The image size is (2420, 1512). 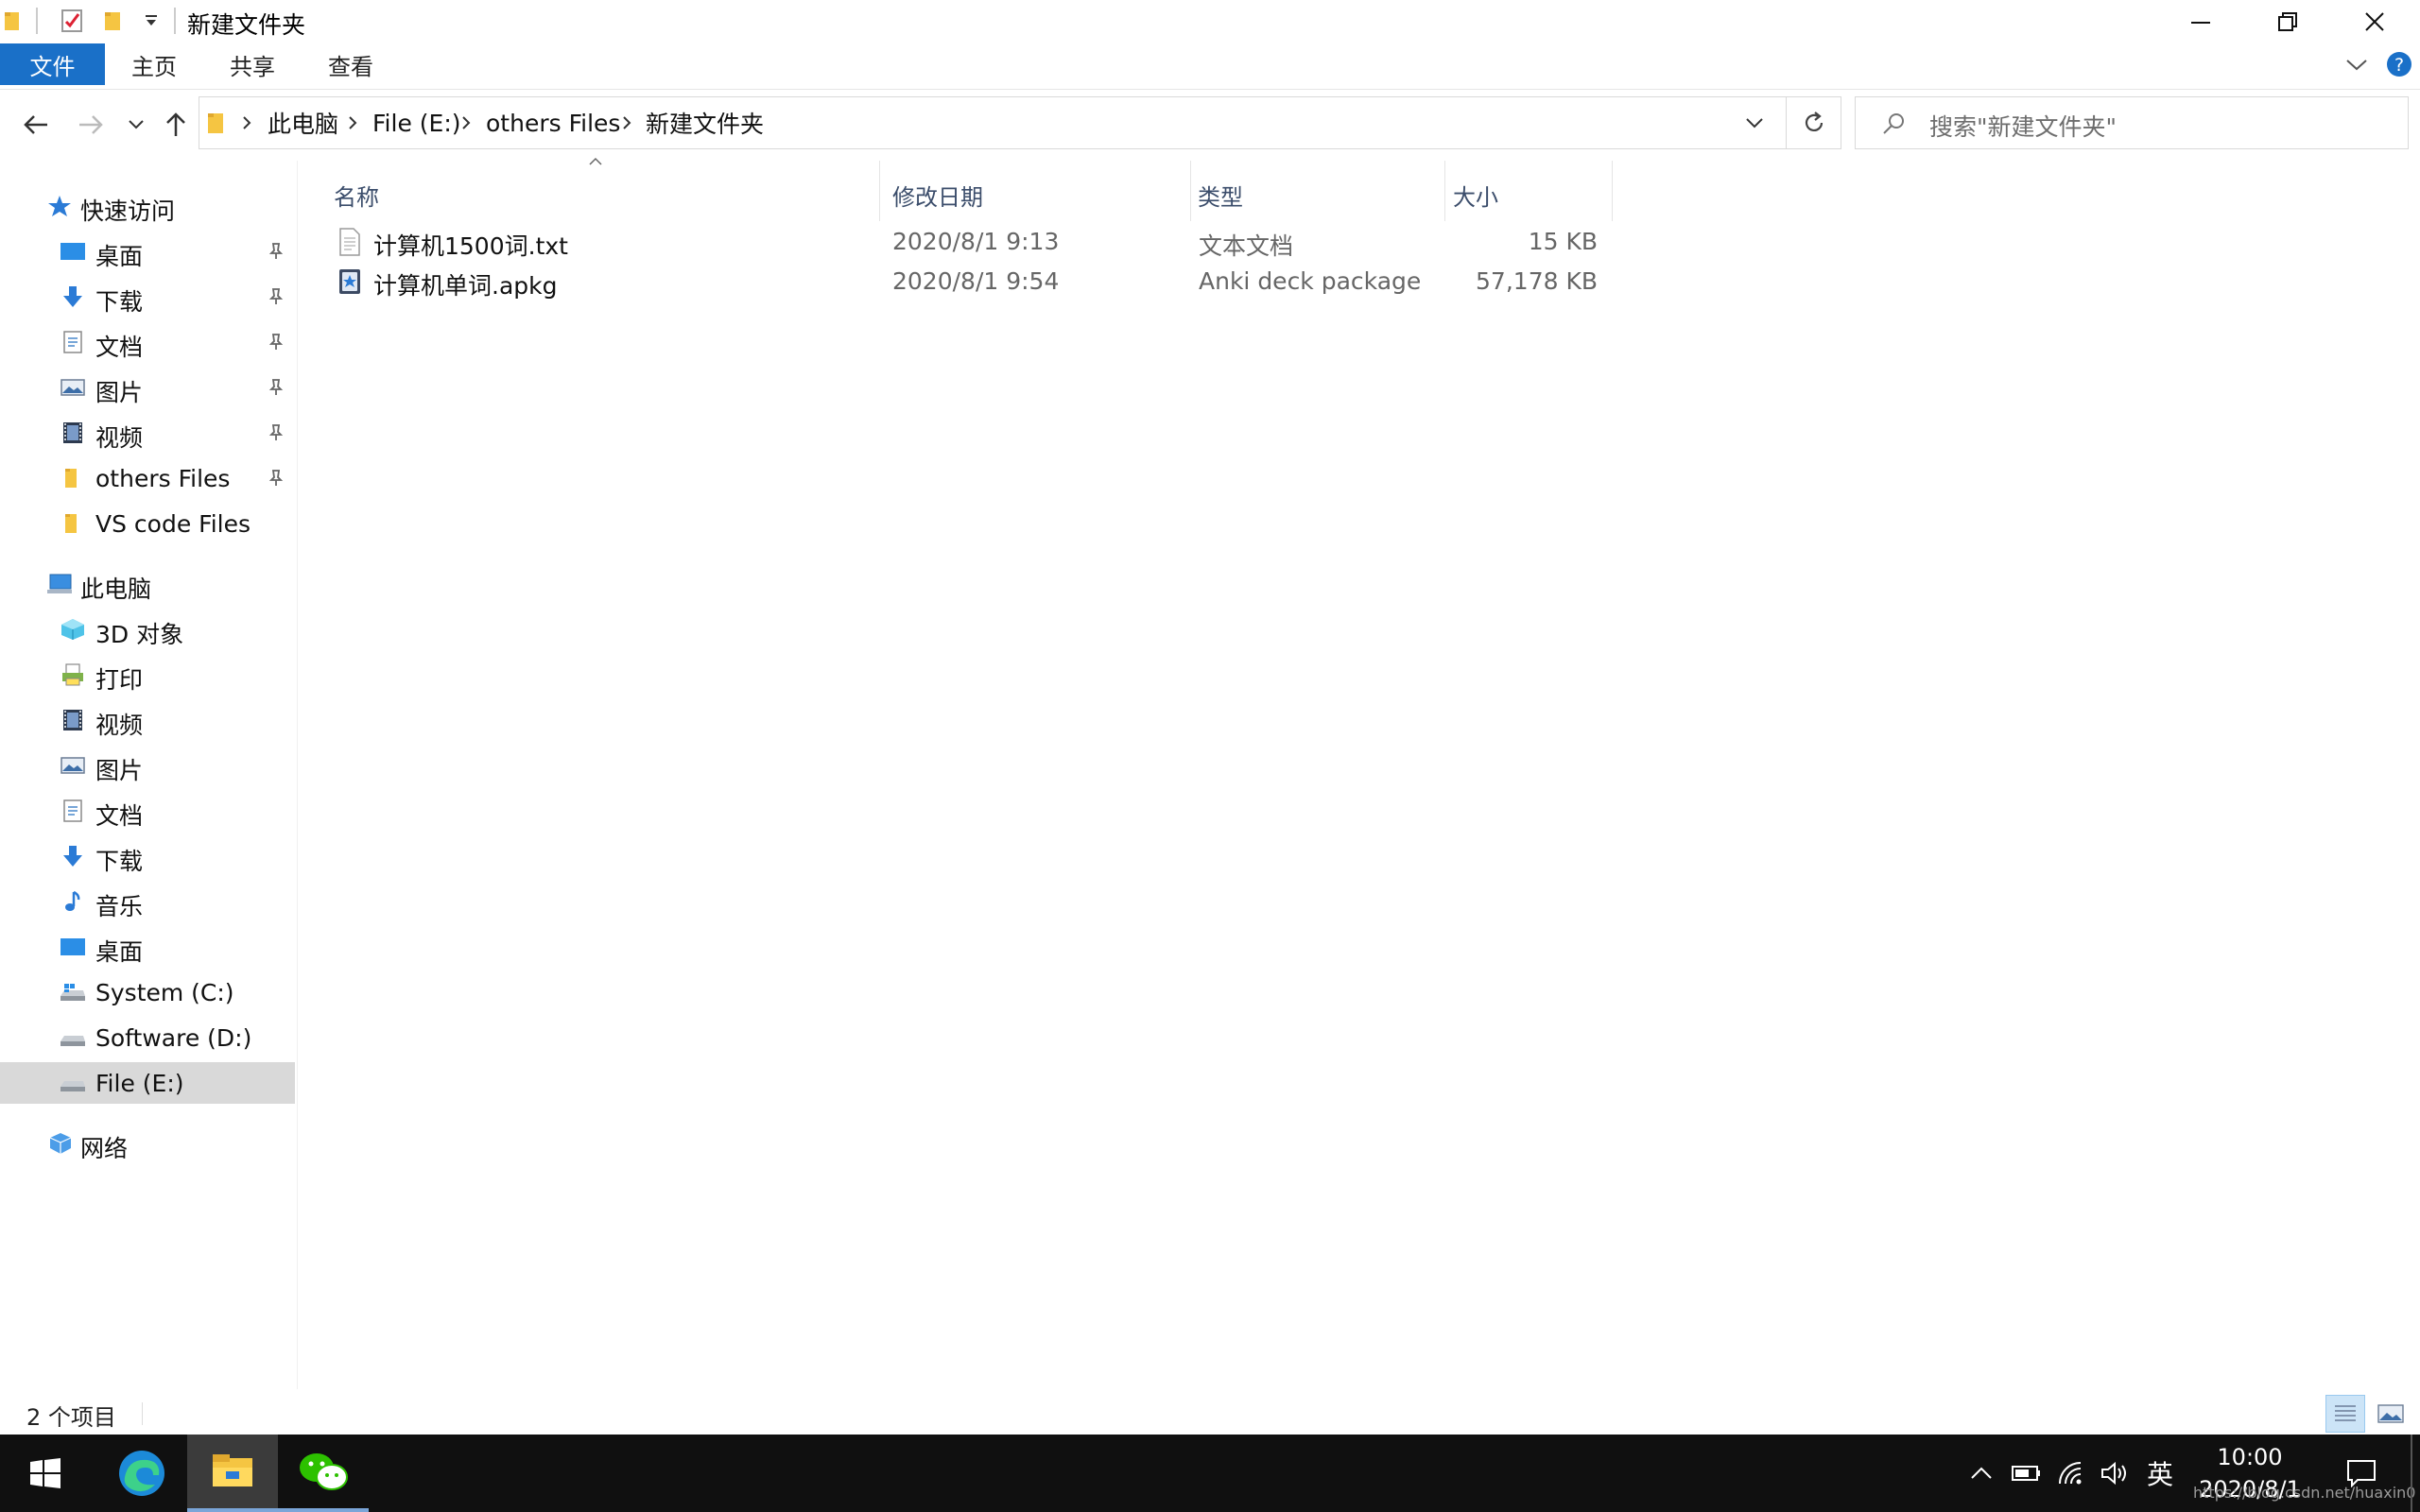 What do you see at coordinates (147, 206) in the screenshot?
I see `nav-quick-access: 快速访问` at bounding box center [147, 206].